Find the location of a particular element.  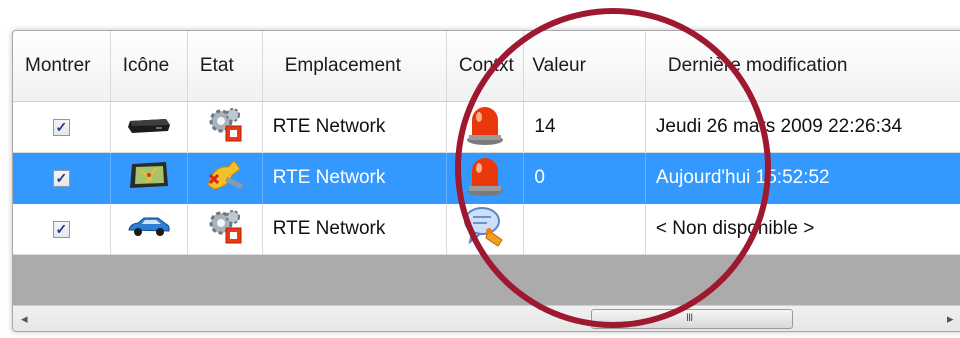

modified-cell: Jeudi 26 mars 2009 22:26:34 is located at coordinates (802, 127).